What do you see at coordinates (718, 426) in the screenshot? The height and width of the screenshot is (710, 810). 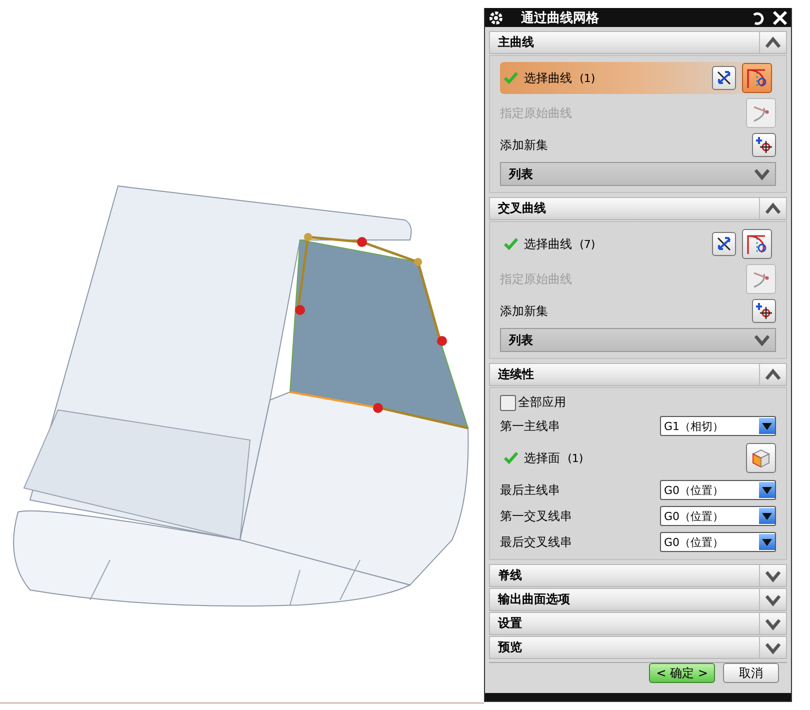 I see `continuity-dropdown: G1（相切）` at bounding box center [718, 426].